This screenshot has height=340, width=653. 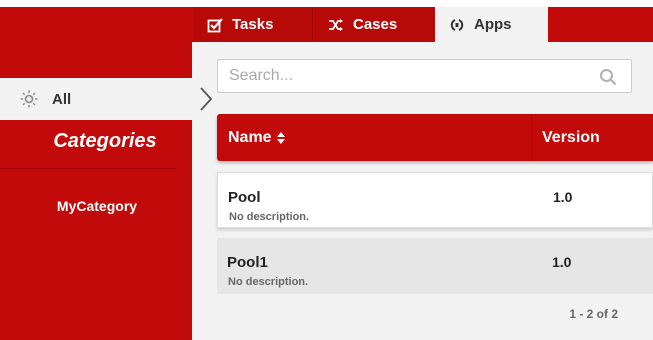 I want to click on search-field, so click(x=424, y=76).